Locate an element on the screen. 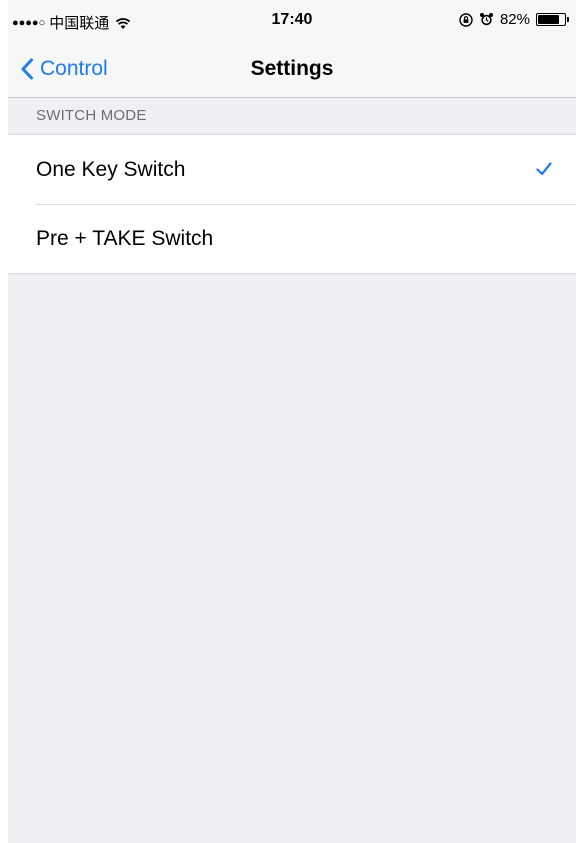 The image size is (576, 843). checkmark-icon is located at coordinates (544, 169).